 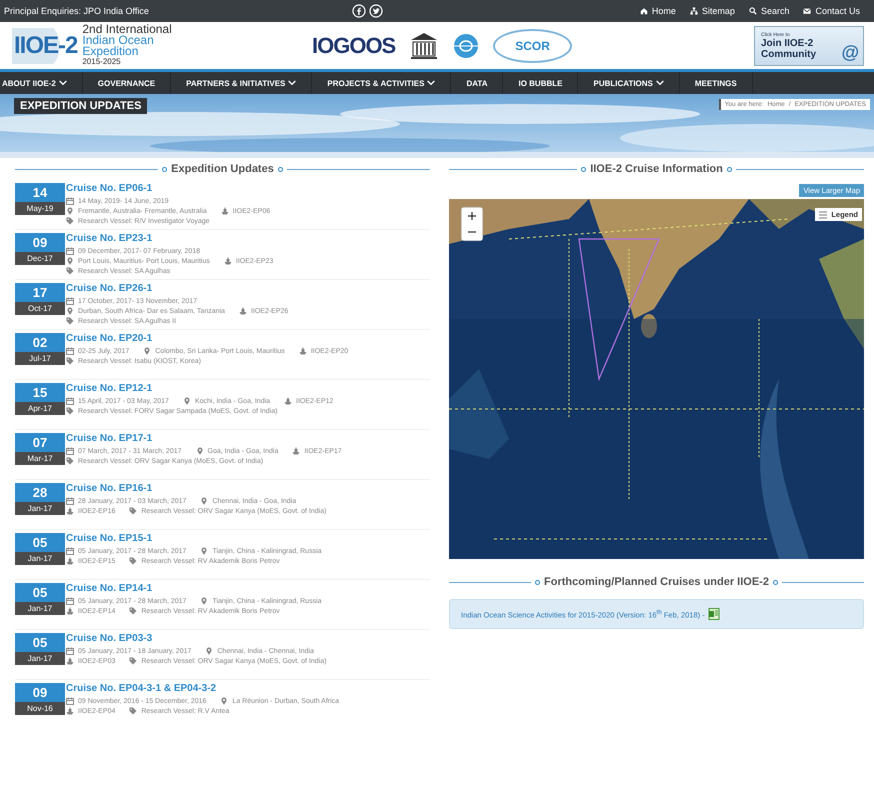 I want to click on date-month: Oct-17, so click(x=40, y=308).